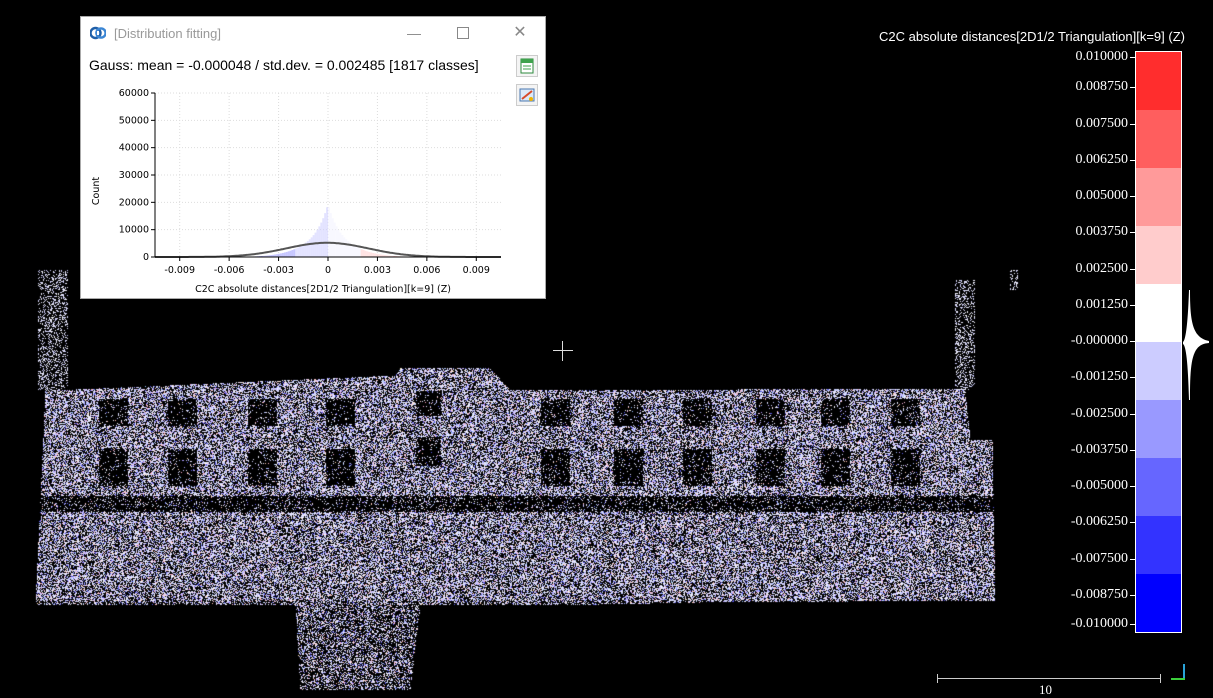 The image size is (1213, 698). What do you see at coordinates (1099, 413) in the screenshot?
I see `color-scale-tick-label: -0.002500` at bounding box center [1099, 413].